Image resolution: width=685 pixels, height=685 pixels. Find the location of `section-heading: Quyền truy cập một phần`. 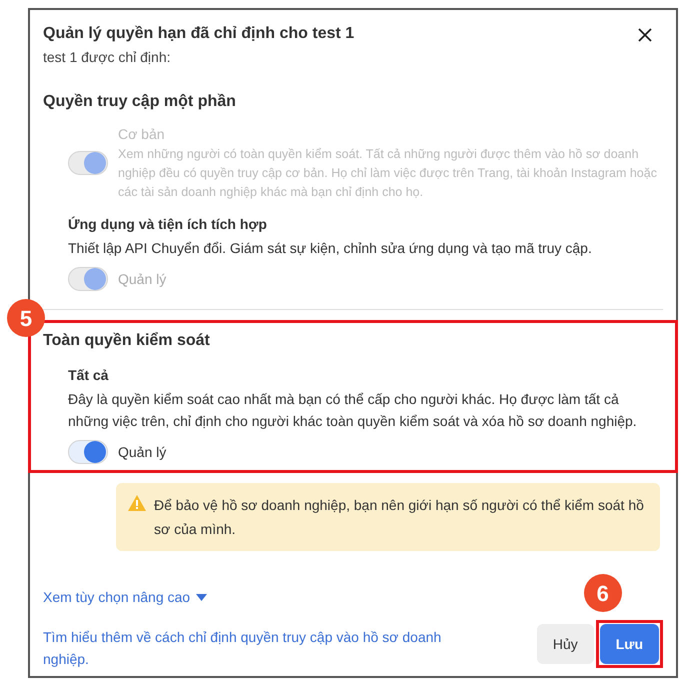

section-heading: Quyền truy cập một phần is located at coordinates (140, 102).